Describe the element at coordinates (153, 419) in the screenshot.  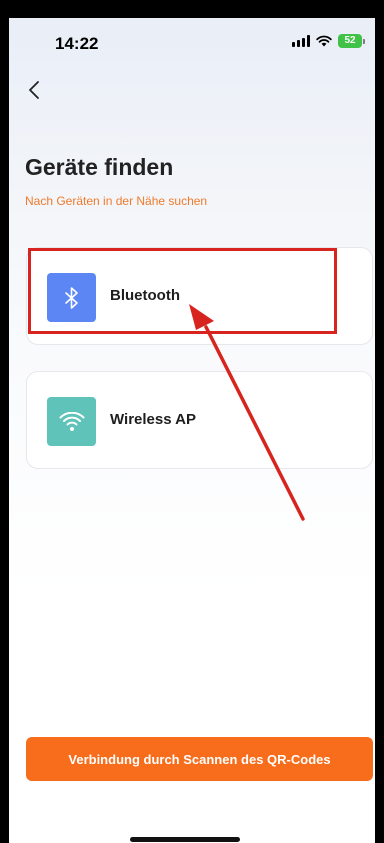
I see `wireless-ap-label: Wireless AP` at that location.